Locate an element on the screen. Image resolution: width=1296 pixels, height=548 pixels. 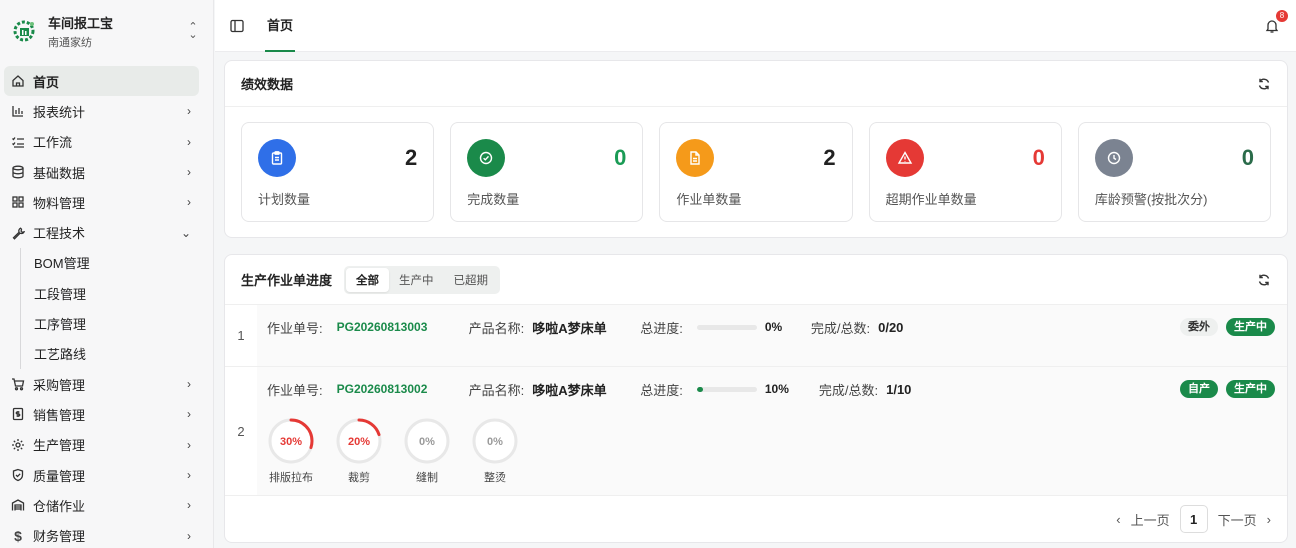
sidebar-item-engineering: 工程技术 ⌄ is located at coordinates (106, 232).